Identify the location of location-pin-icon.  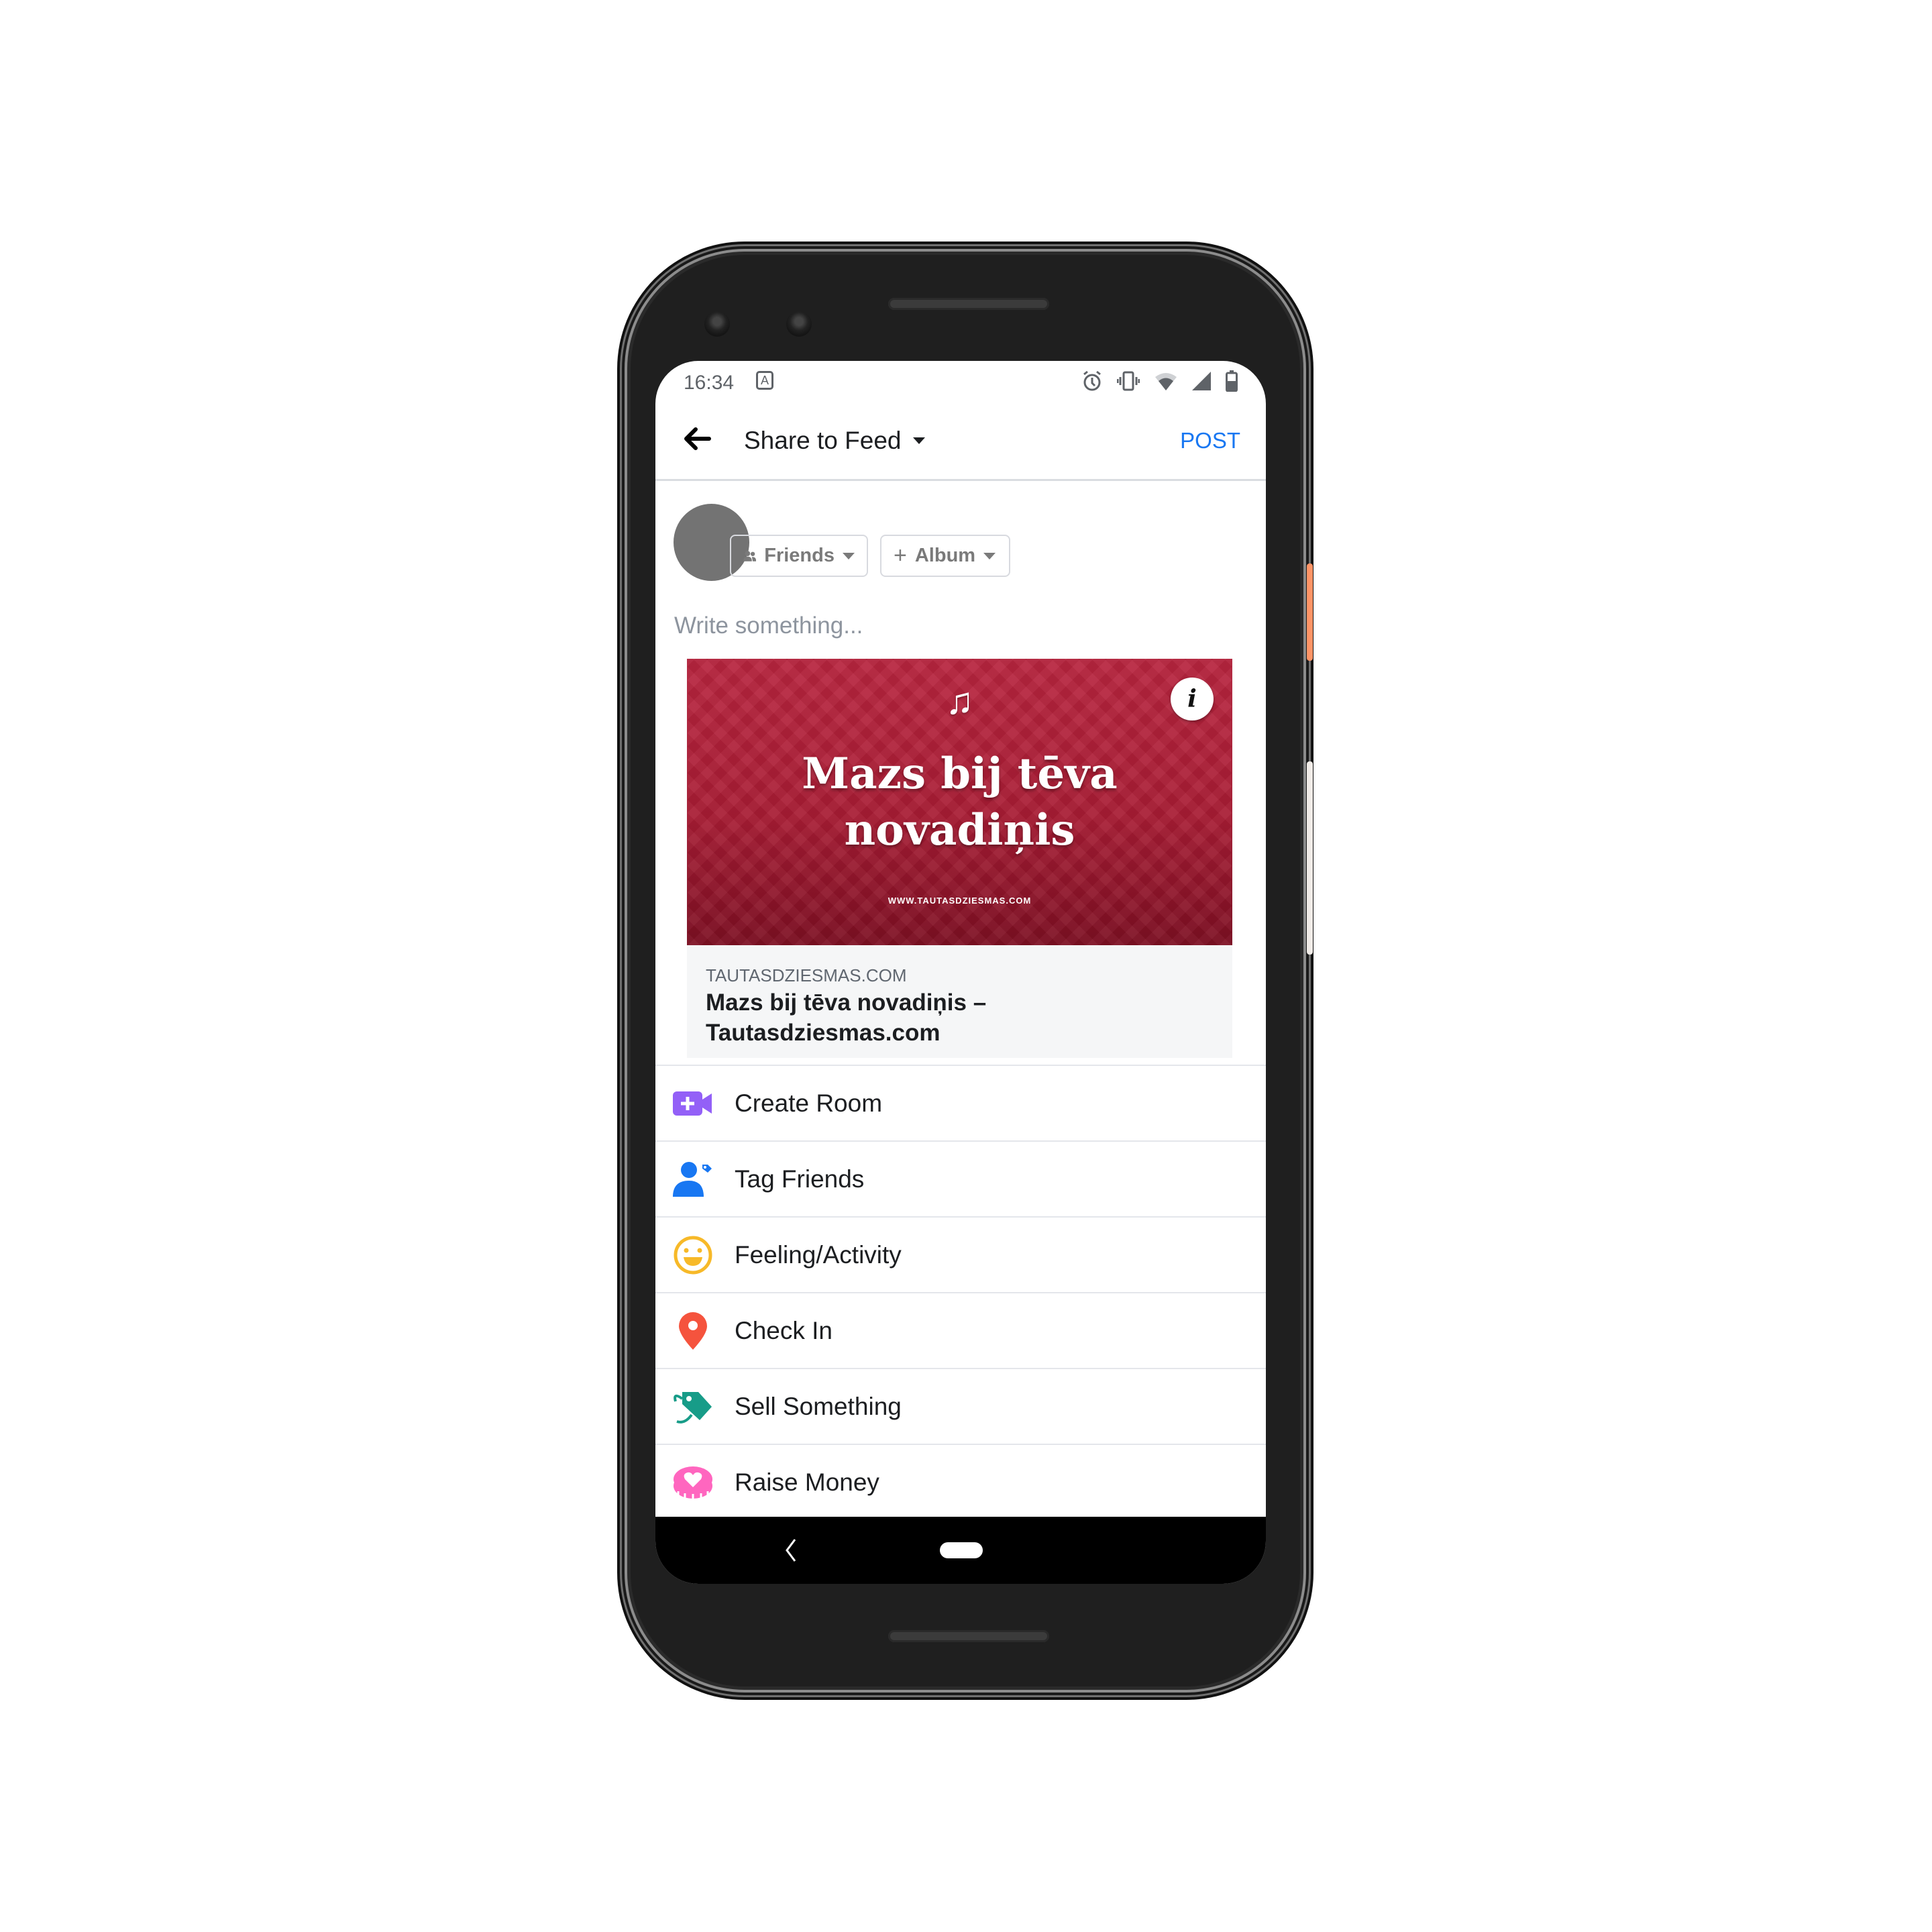
(693, 1331).